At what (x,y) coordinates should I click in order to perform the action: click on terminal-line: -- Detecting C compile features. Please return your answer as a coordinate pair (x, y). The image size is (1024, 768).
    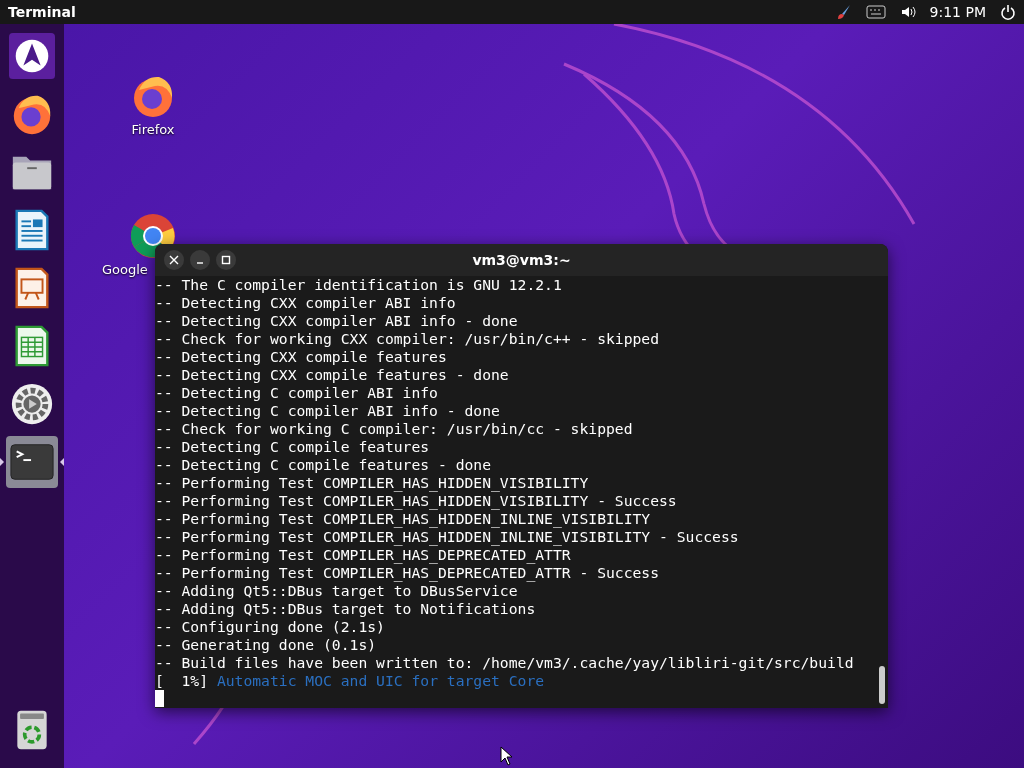
    Looking at the image, I should click on (293, 447).